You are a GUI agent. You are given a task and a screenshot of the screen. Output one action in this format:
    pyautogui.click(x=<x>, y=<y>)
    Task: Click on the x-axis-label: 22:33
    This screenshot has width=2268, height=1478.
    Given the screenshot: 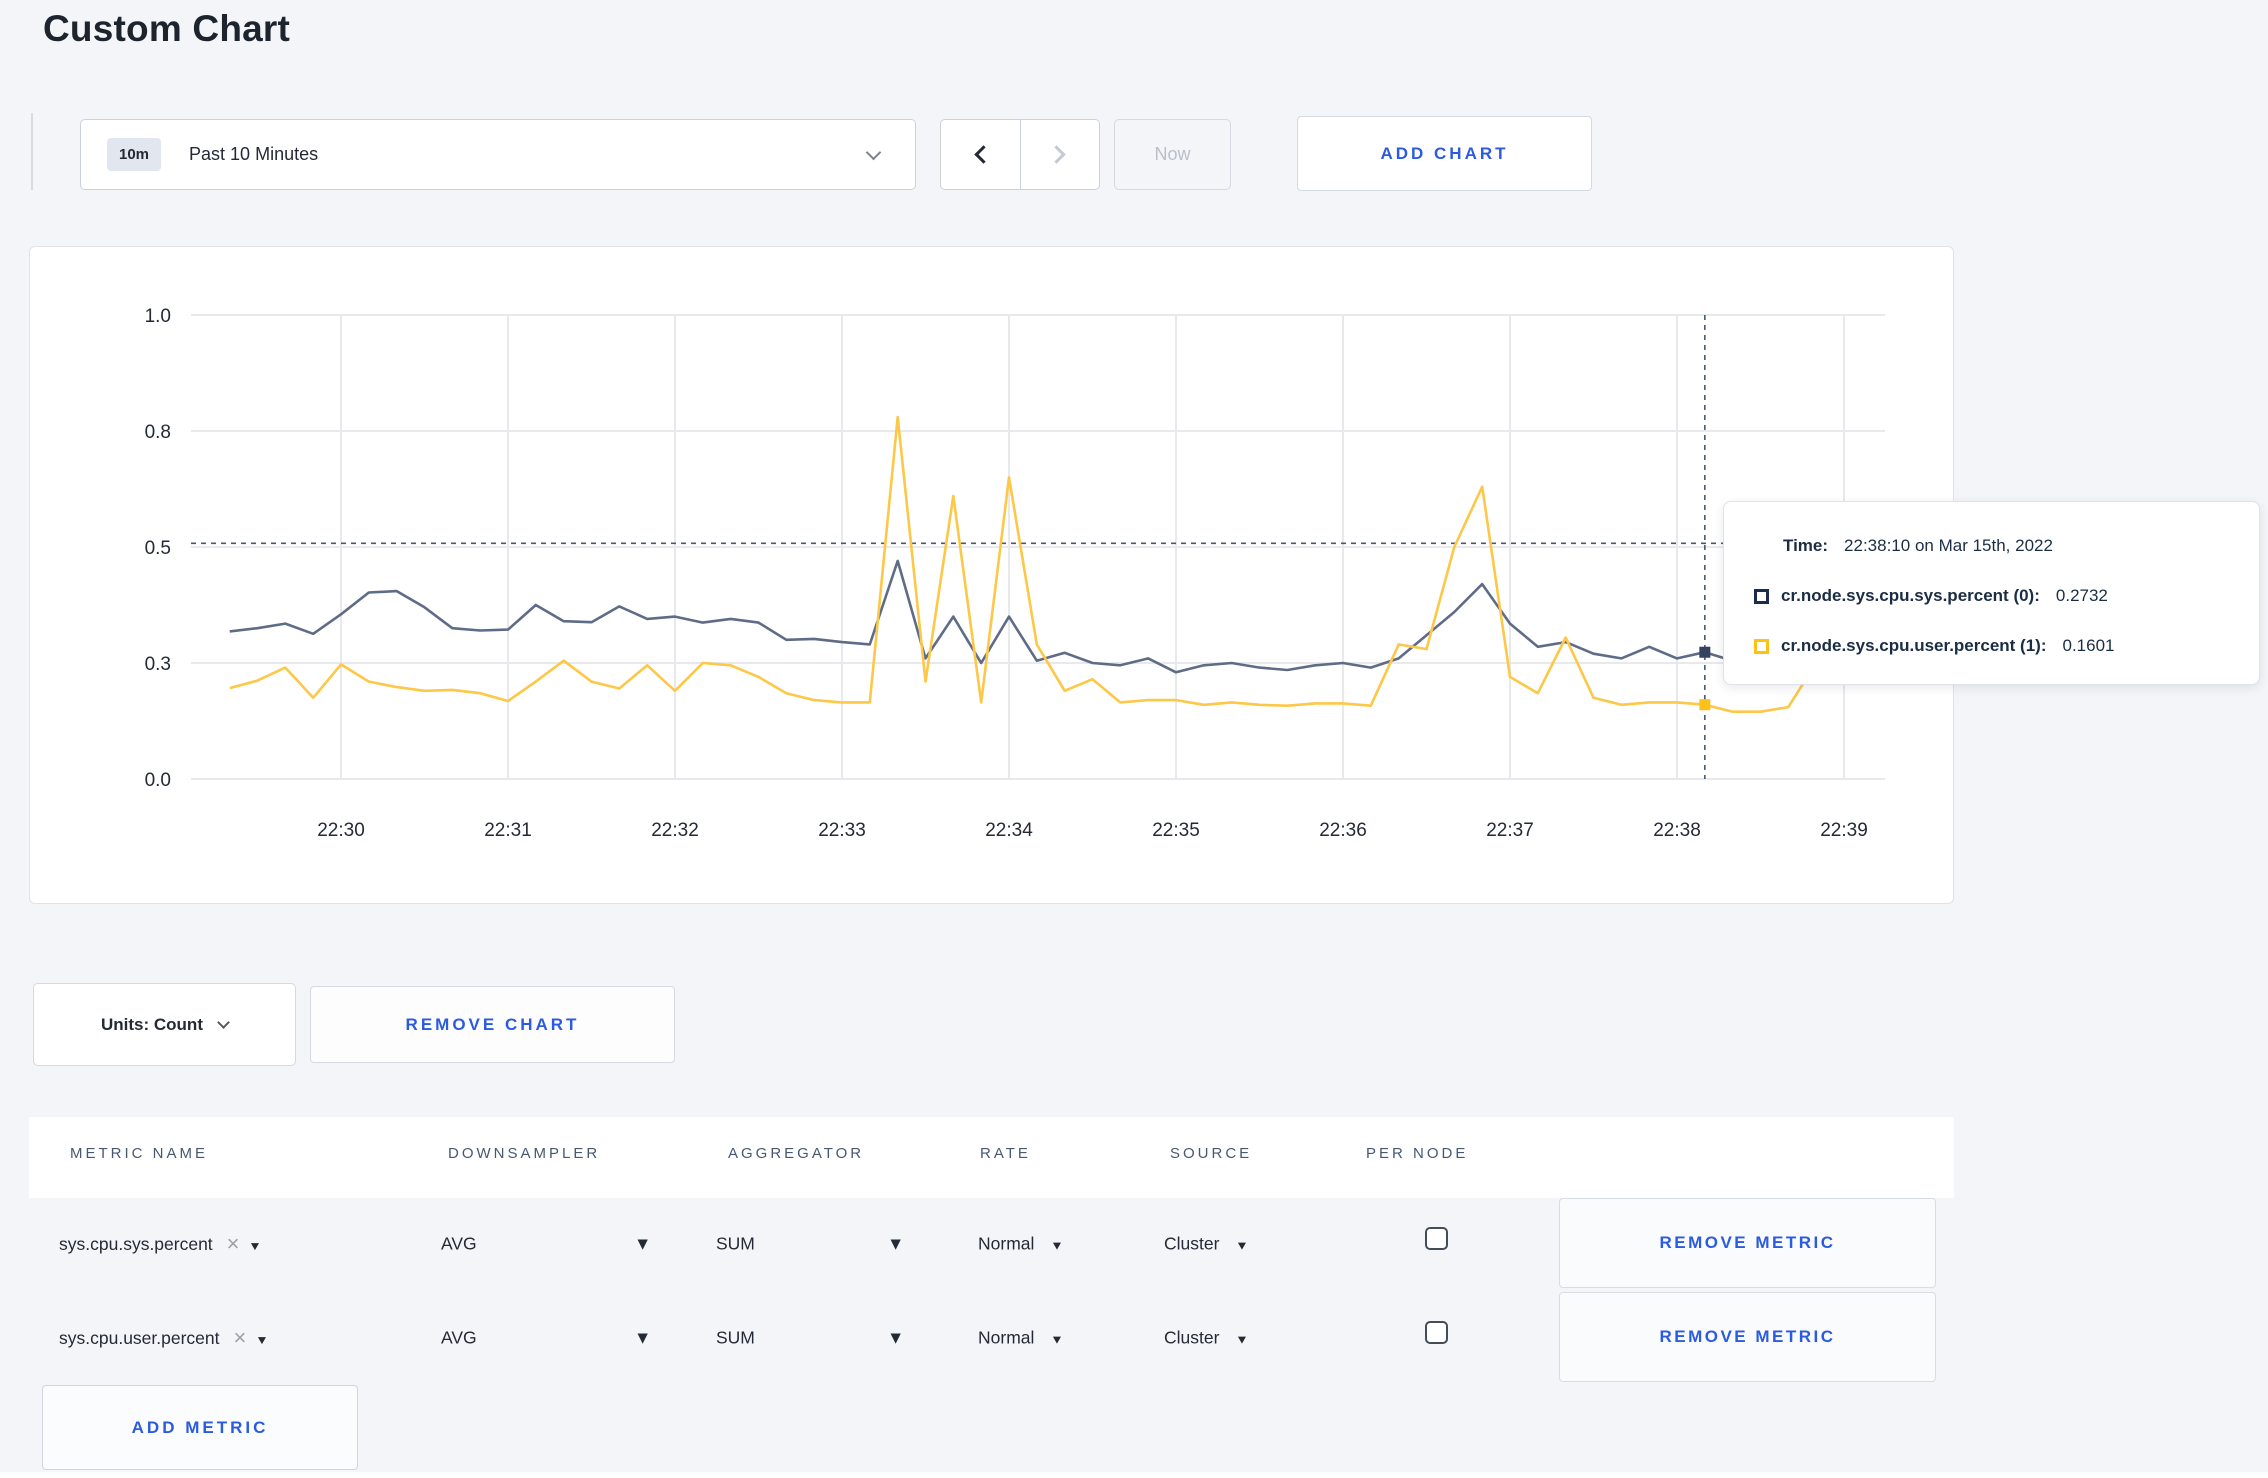 What is the action you would take?
    pyautogui.click(x=842, y=830)
    